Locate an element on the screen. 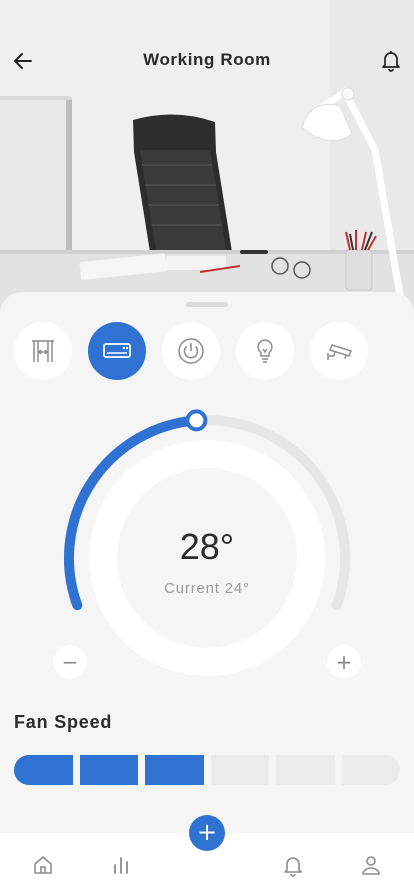  curtain-icon is located at coordinates (43, 351).